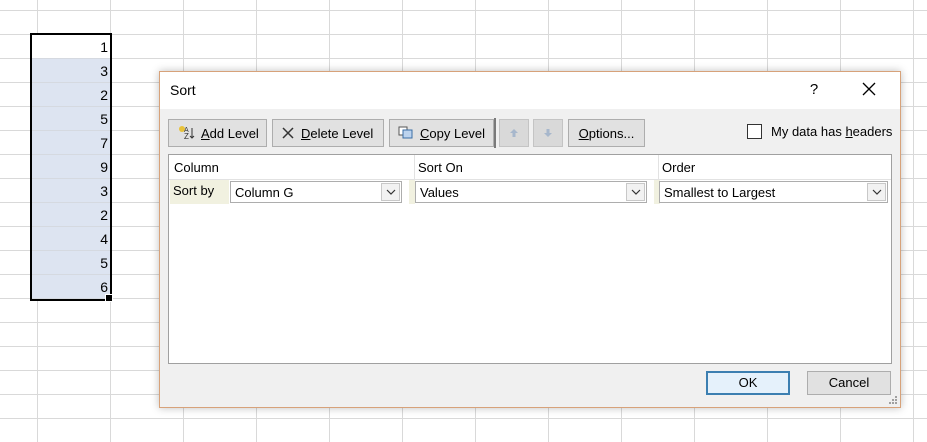  Describe the element at coordinates (71, 47) in the screenshot. I see `cell-g1: 1` at that location.